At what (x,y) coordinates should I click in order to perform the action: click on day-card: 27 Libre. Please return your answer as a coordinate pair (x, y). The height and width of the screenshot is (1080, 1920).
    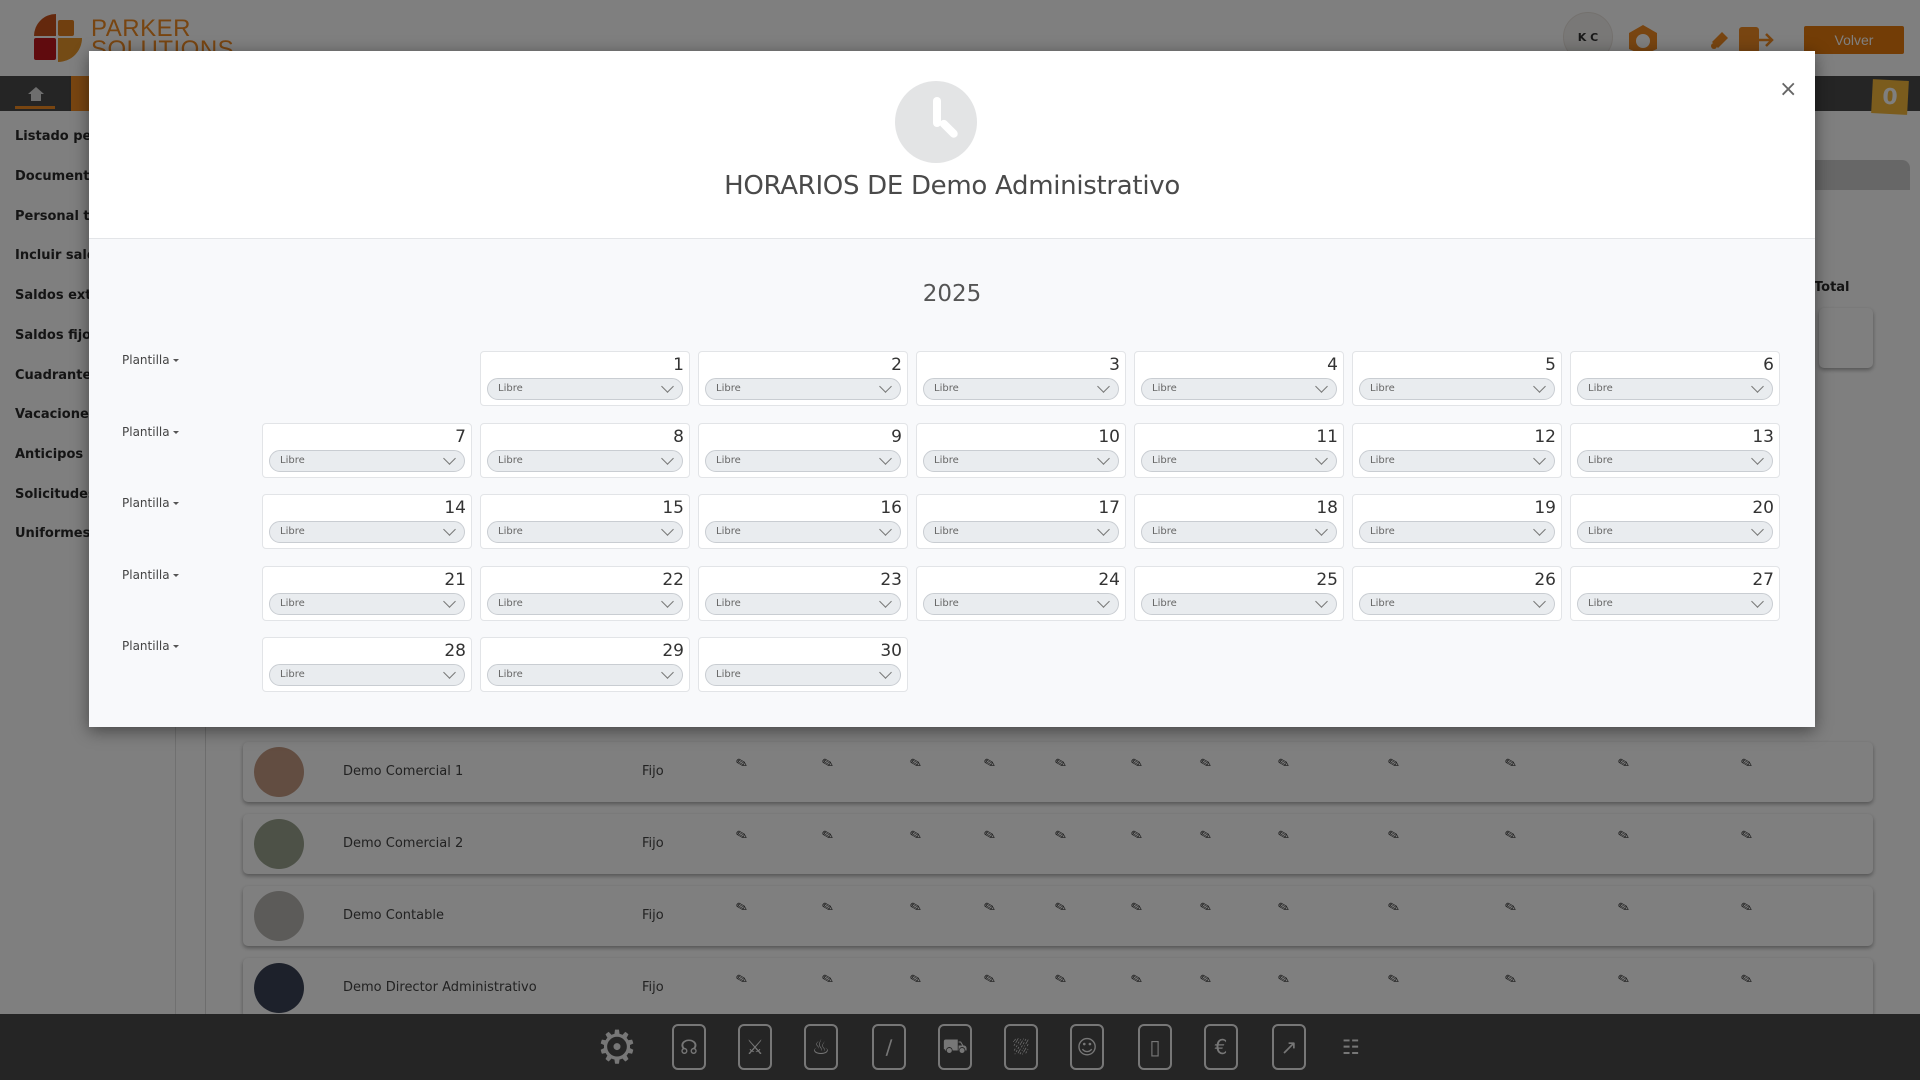
    Looking at the image, I should click on (1675, 593).